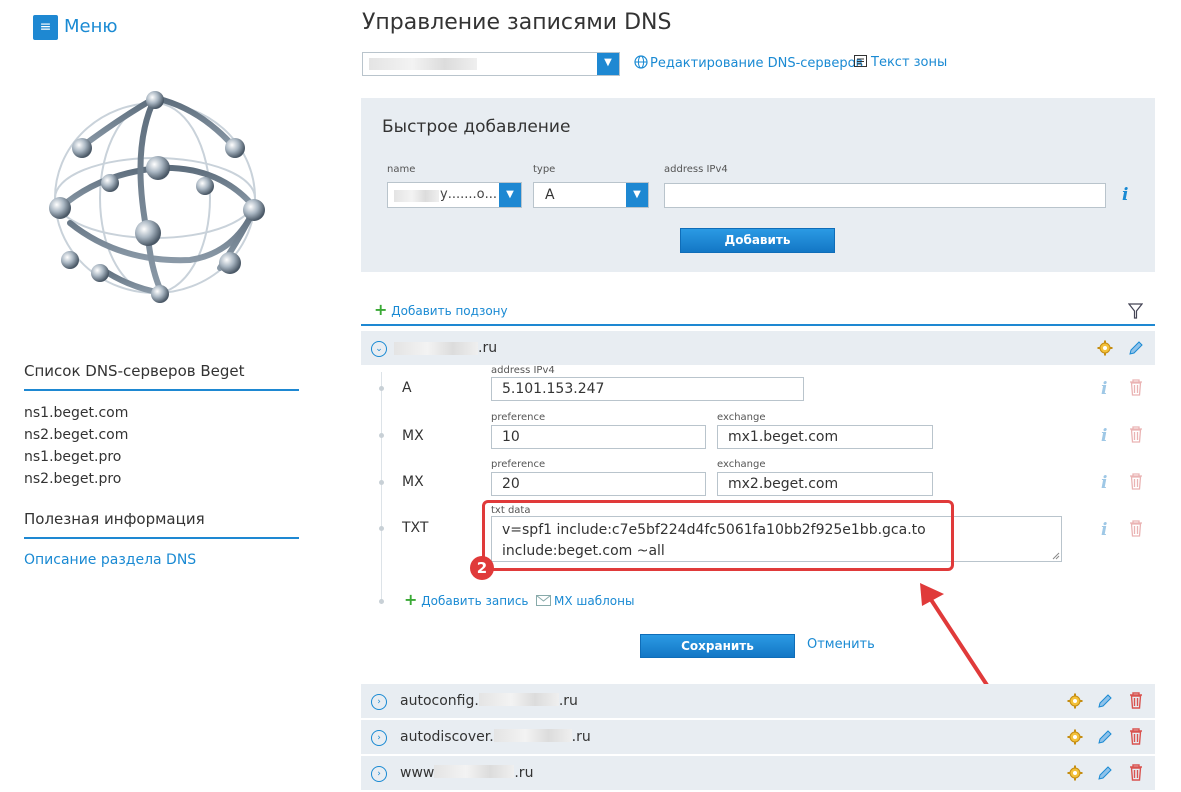  What do you see at coordinates (495, 737) in the screenshot?
I see `zone-row-name: autodiscover. .ru` at bounding box center [495, 737].